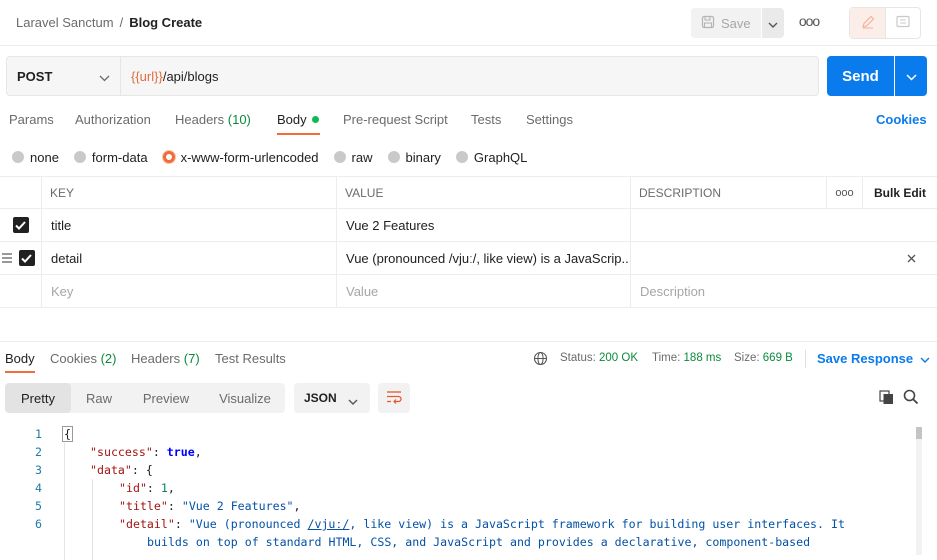  Describe the element at coordinates (809, 23) in the screenshot. I see `more-actions-button: ooo` at that location.